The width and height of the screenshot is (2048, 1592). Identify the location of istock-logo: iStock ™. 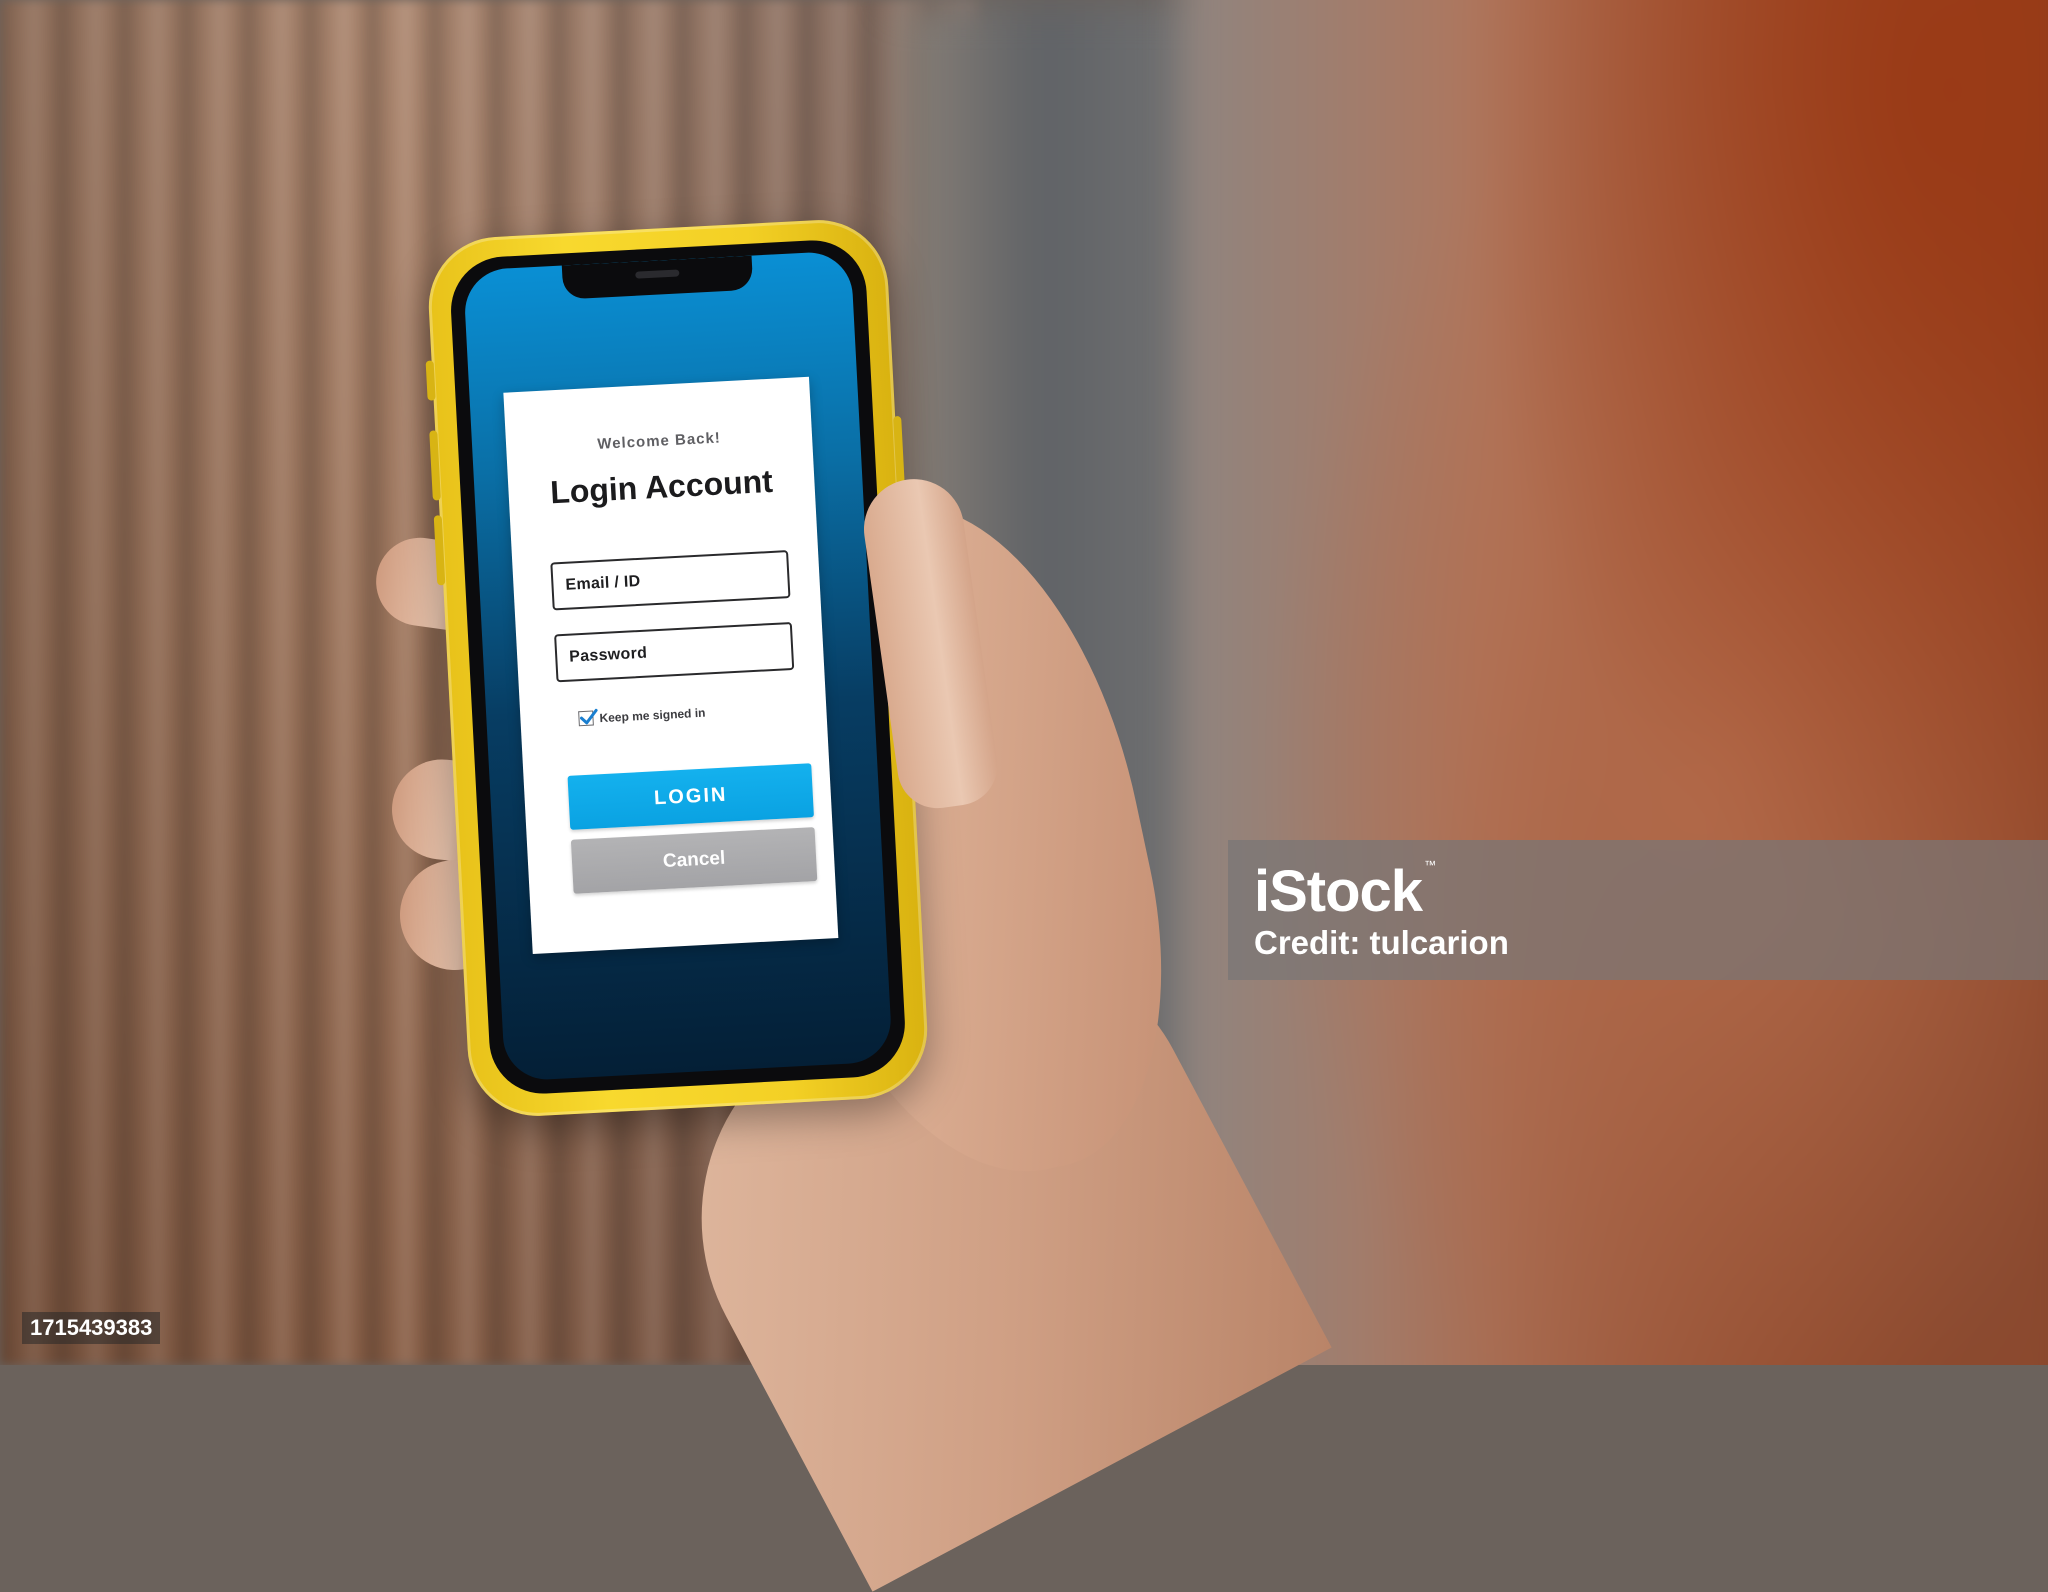
(1345, 891).